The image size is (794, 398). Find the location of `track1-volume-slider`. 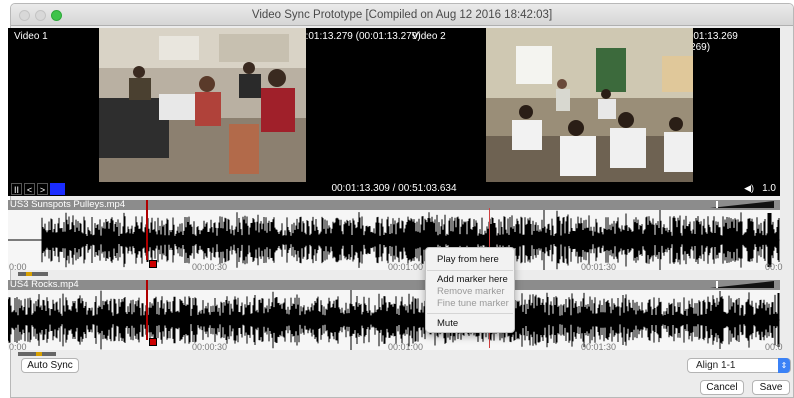

track1-volume-slider is located at coordinates (742, 204).